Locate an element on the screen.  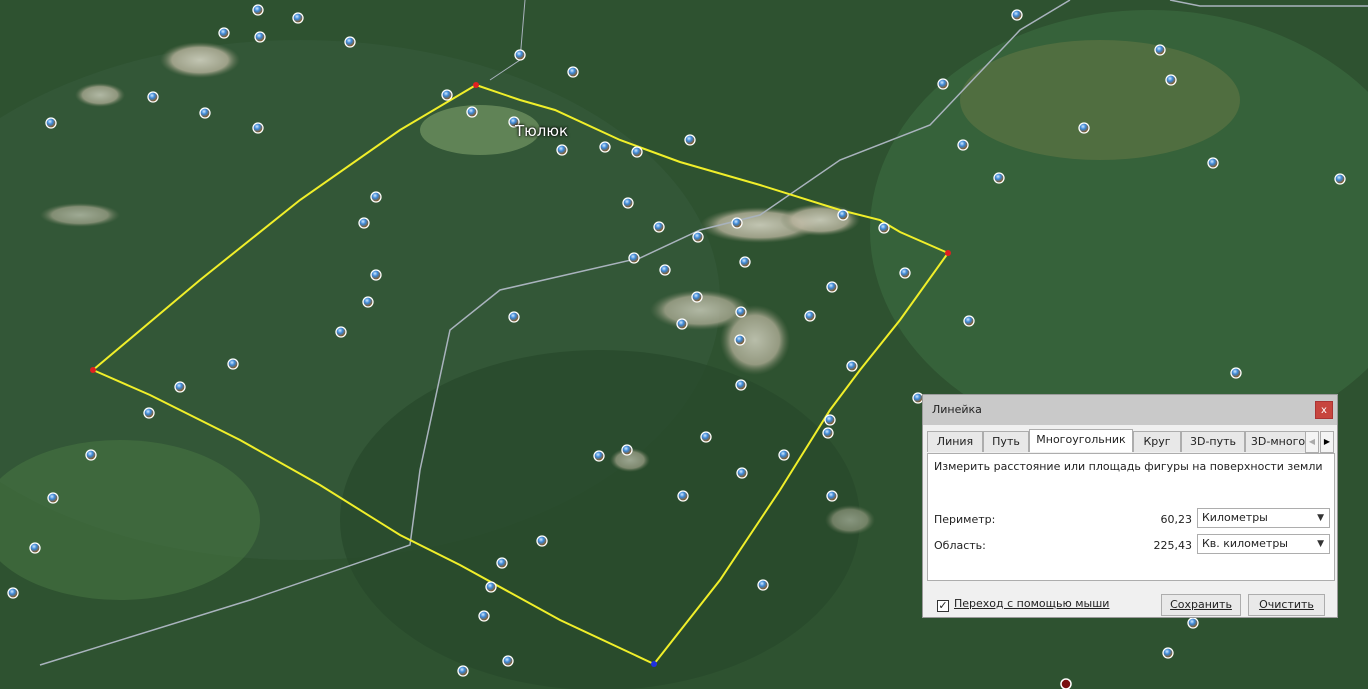
location-marker is located at coordinates (1066, 683).